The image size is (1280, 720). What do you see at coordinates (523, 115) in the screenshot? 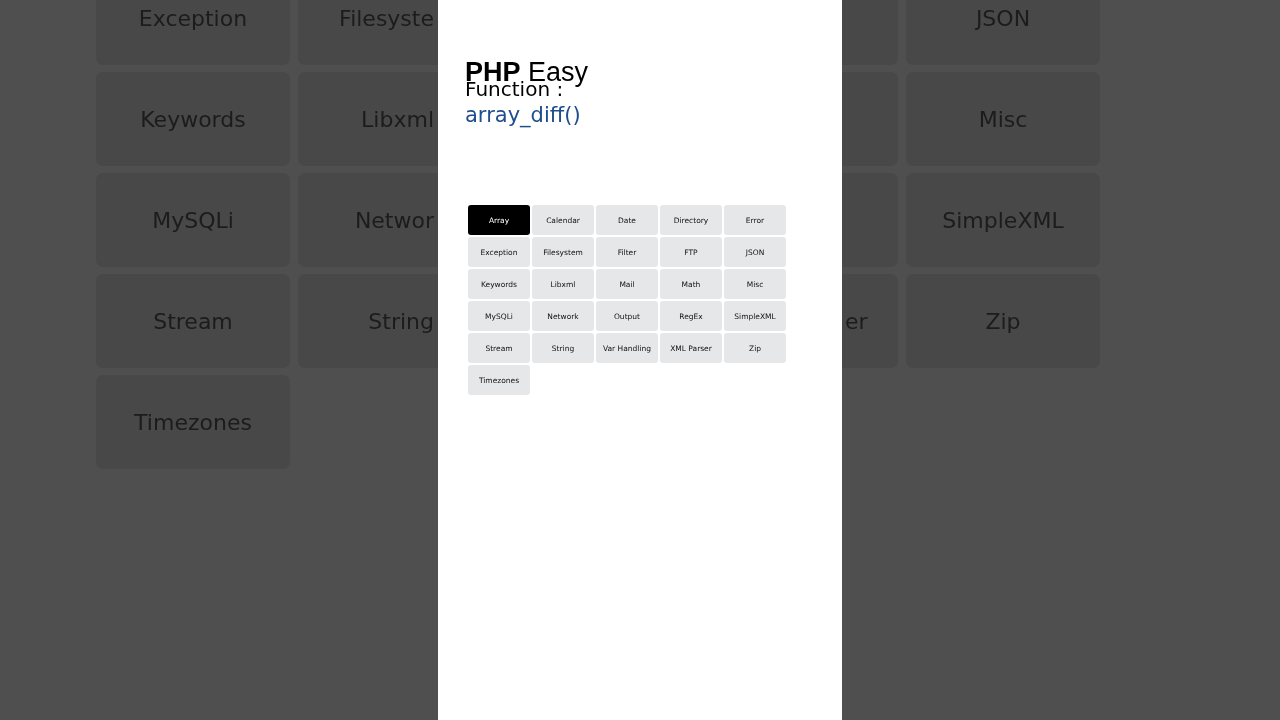
I see `function-name: array_diff()` at bounding box center [523, 115].